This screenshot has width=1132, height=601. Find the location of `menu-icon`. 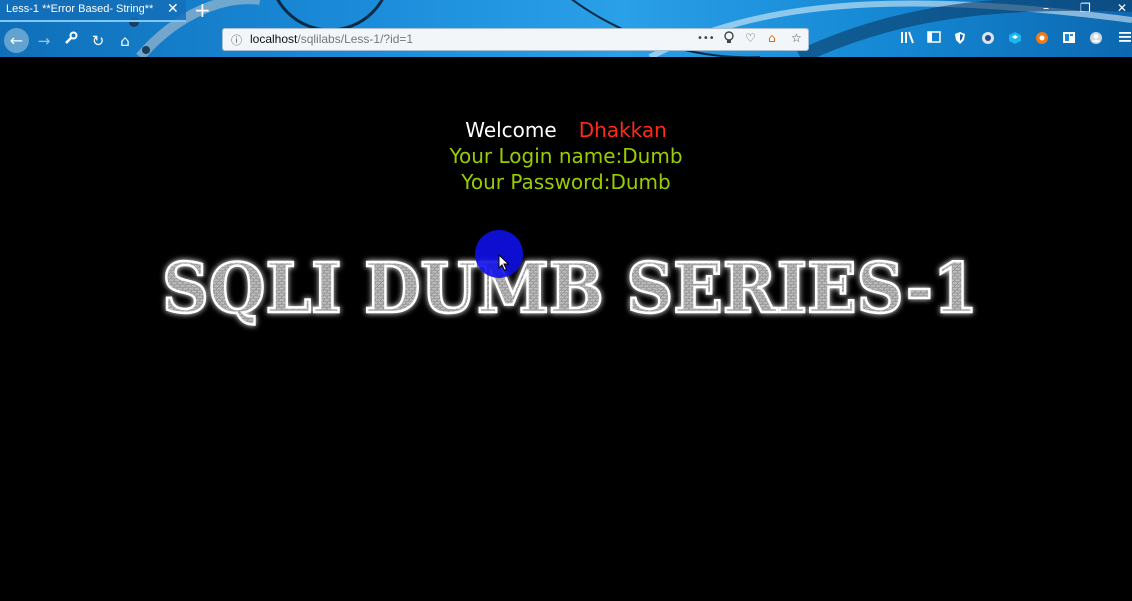

menu-icon is located at coordinates (1125, 39).